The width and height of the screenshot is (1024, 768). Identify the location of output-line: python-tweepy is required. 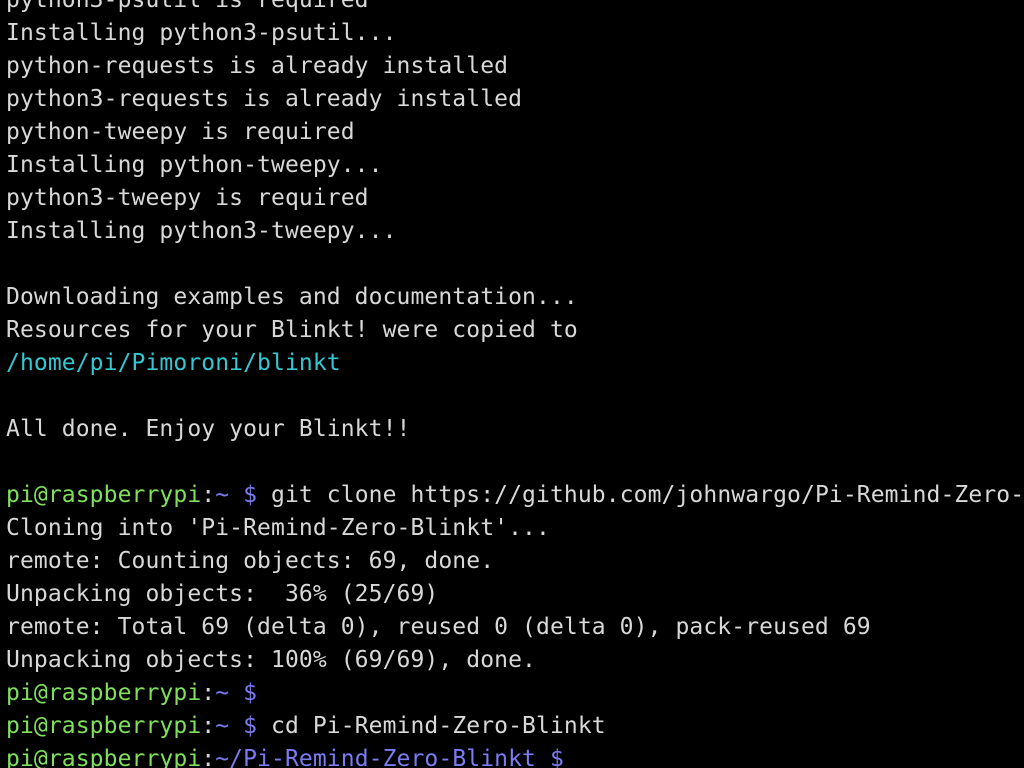
(180, 132).